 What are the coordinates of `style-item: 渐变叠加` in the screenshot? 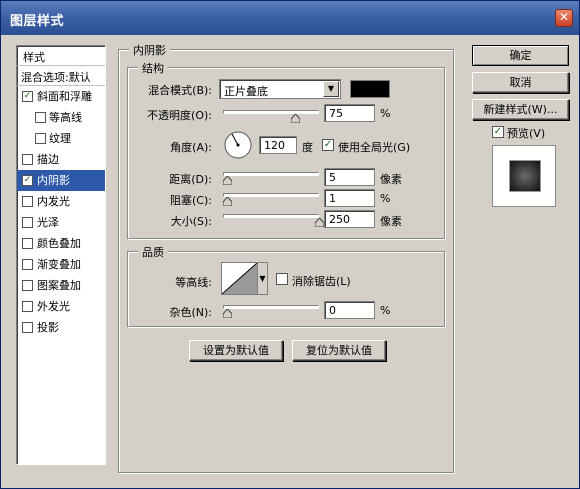 It's located at (61, 264).